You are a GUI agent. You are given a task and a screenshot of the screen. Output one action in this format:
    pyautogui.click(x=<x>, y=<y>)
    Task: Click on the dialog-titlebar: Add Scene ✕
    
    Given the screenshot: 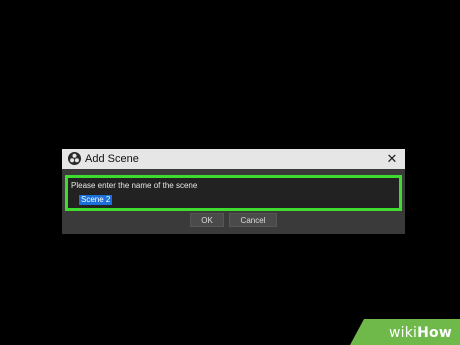 What is the action you would take?
    pyautogui.click(x=233, y=159)
    